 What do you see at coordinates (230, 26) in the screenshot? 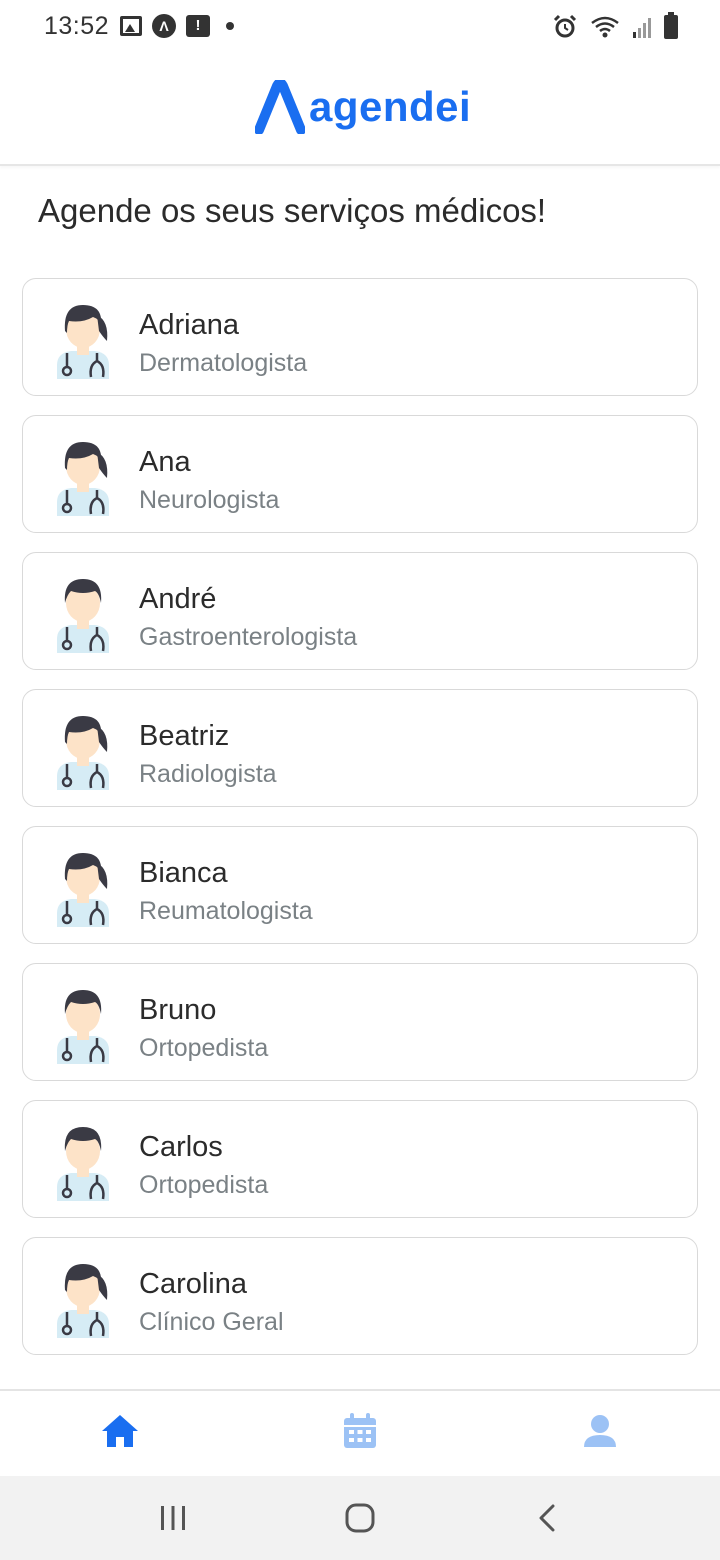
I see `more-notifications-icon` at bounding box center [230, 26].